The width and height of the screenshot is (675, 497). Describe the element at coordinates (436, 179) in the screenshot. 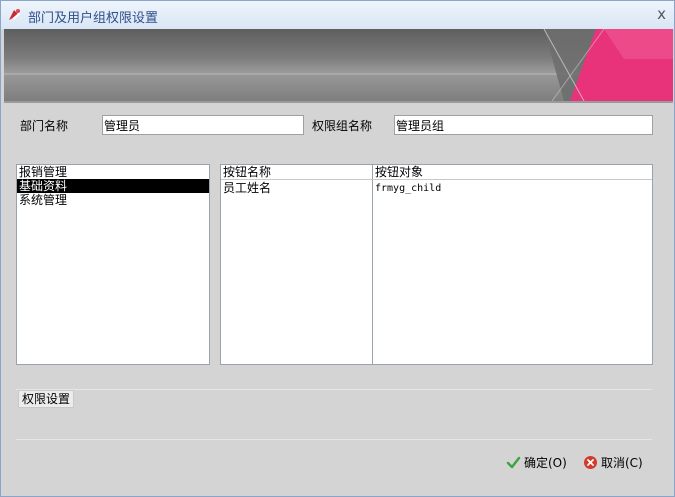

I see `grid-header-divider` at that location.